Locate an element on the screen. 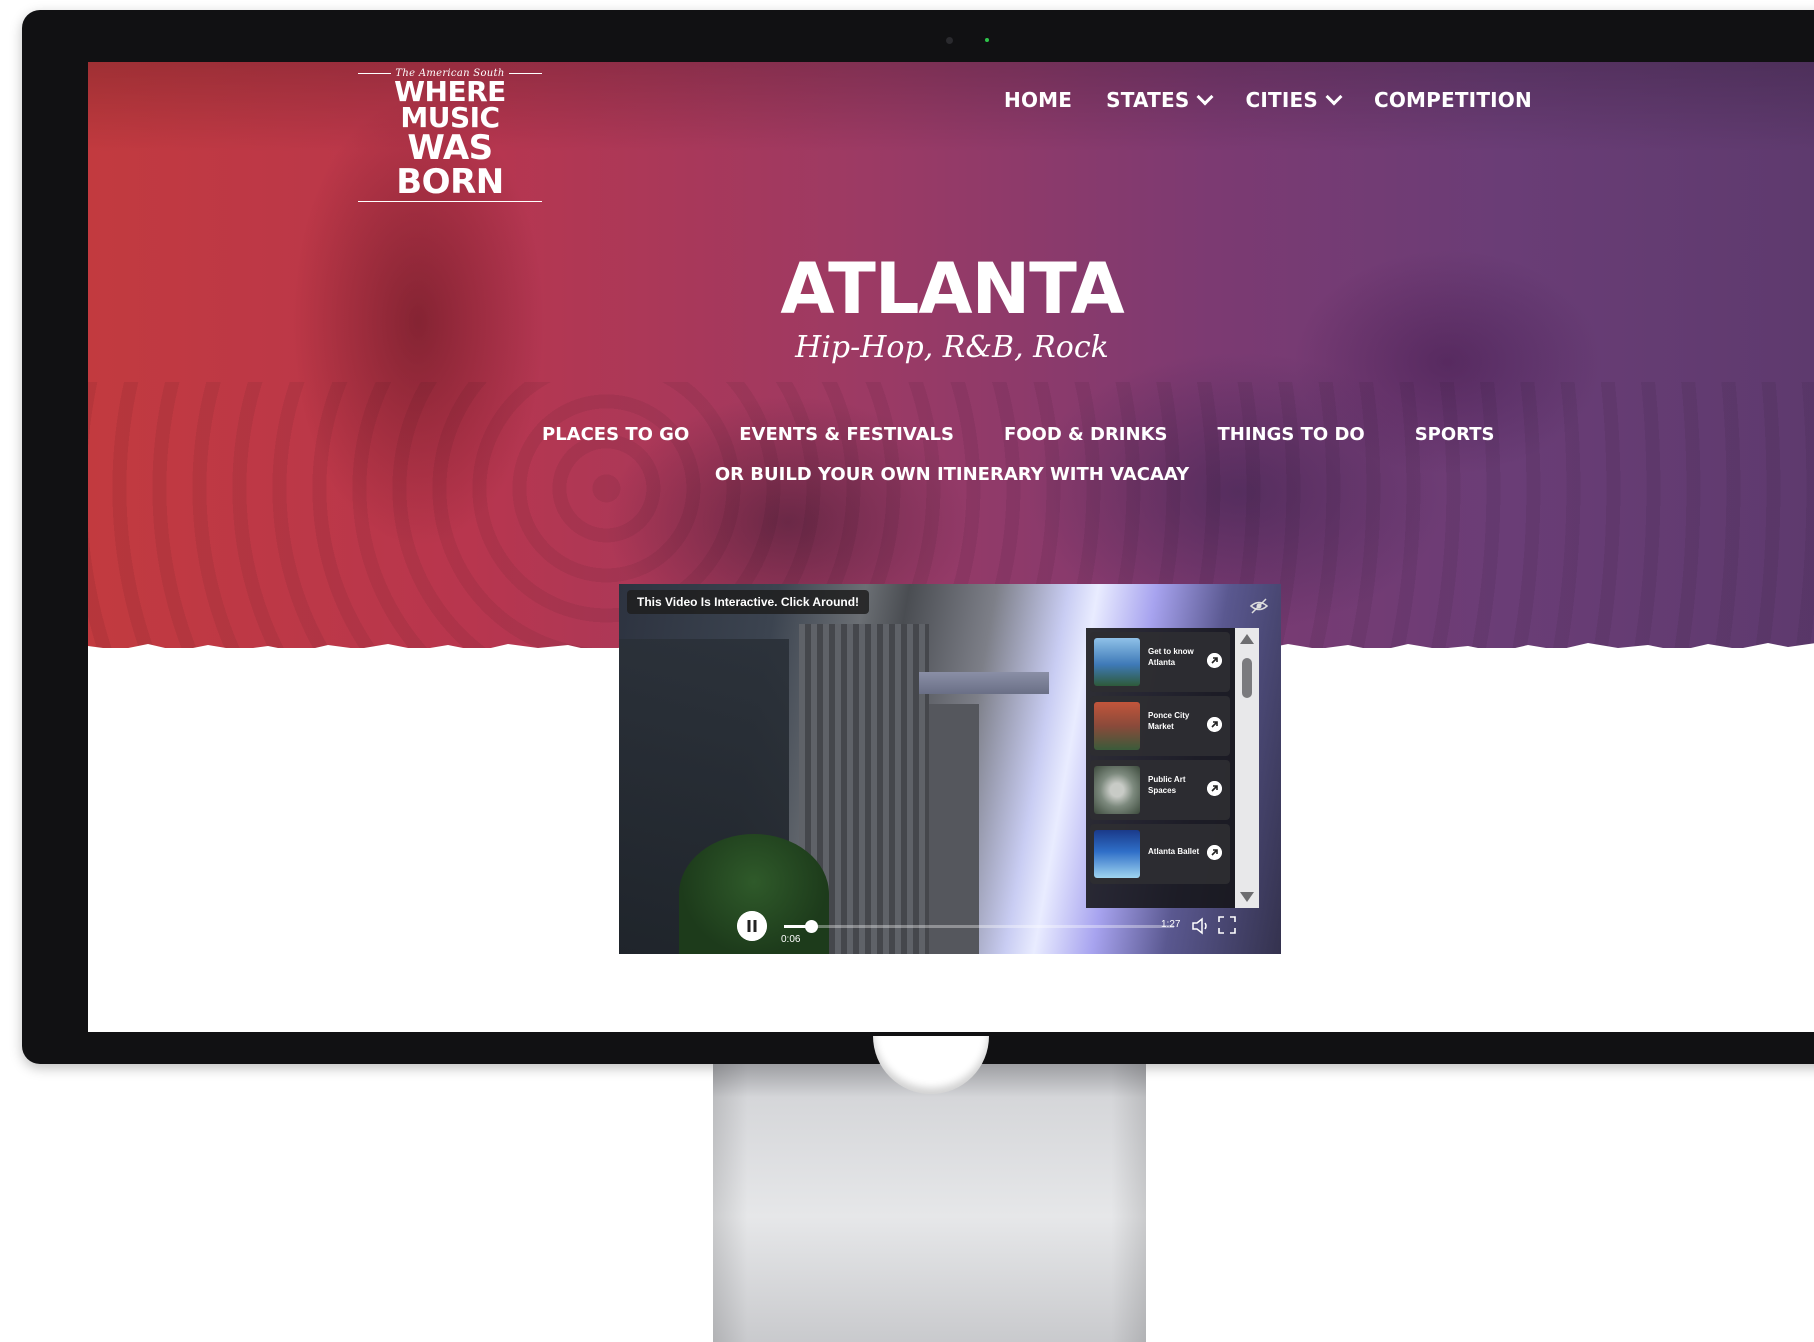  video-frame-building is located at coordinates (954, 829).